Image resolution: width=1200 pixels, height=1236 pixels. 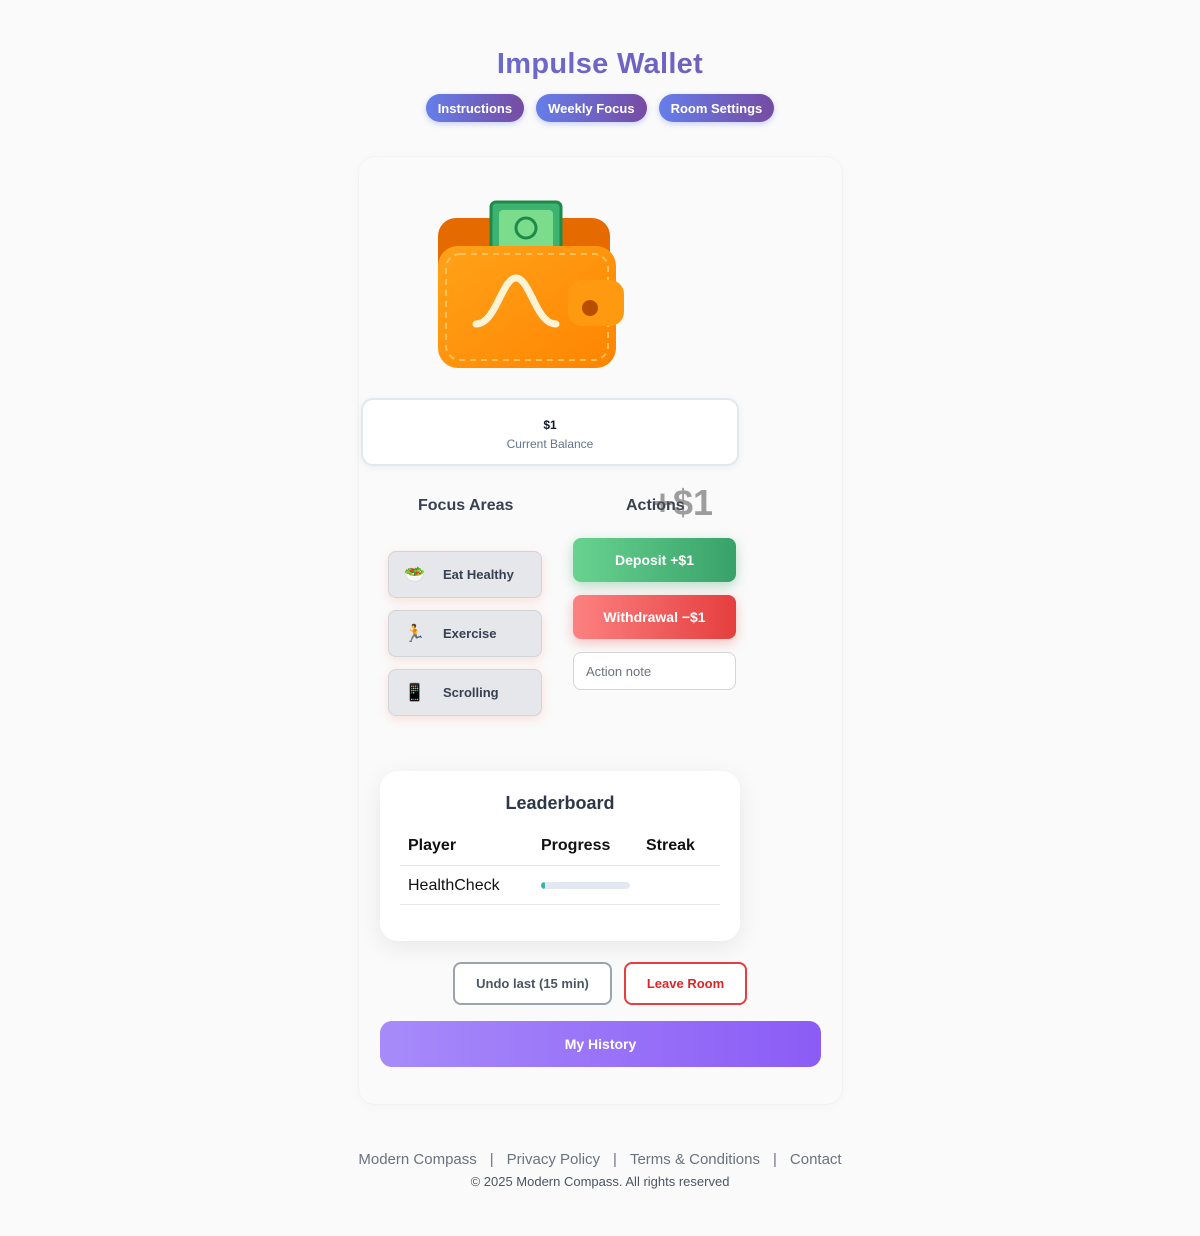 I want to click on column-header-streak: Streak, so click(x=670, y=845).